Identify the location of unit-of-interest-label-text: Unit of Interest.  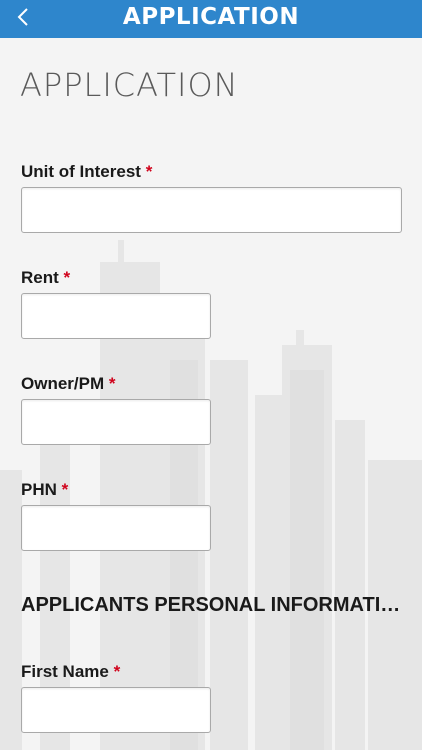
(81, 171).